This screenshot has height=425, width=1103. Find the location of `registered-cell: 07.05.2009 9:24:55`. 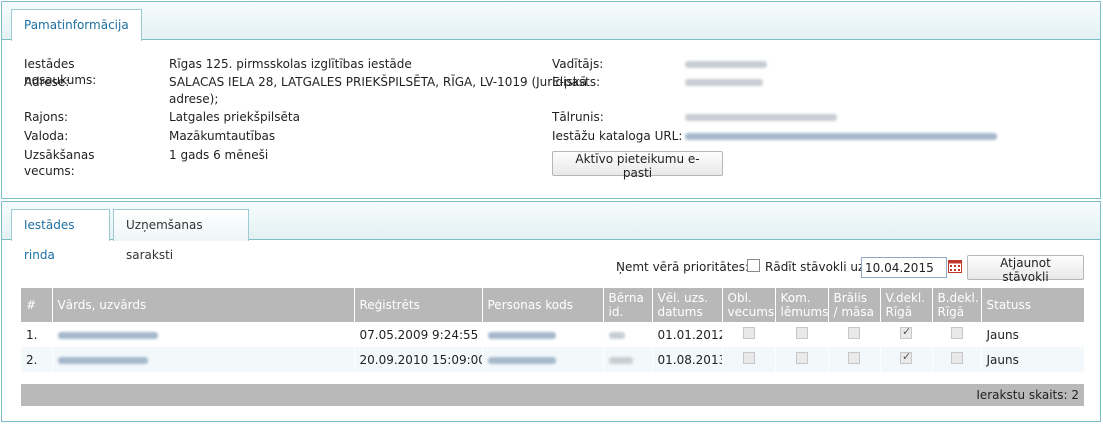

registered-cell: 07.05.2009 9:24:55 is located at coordinates (418, 334).